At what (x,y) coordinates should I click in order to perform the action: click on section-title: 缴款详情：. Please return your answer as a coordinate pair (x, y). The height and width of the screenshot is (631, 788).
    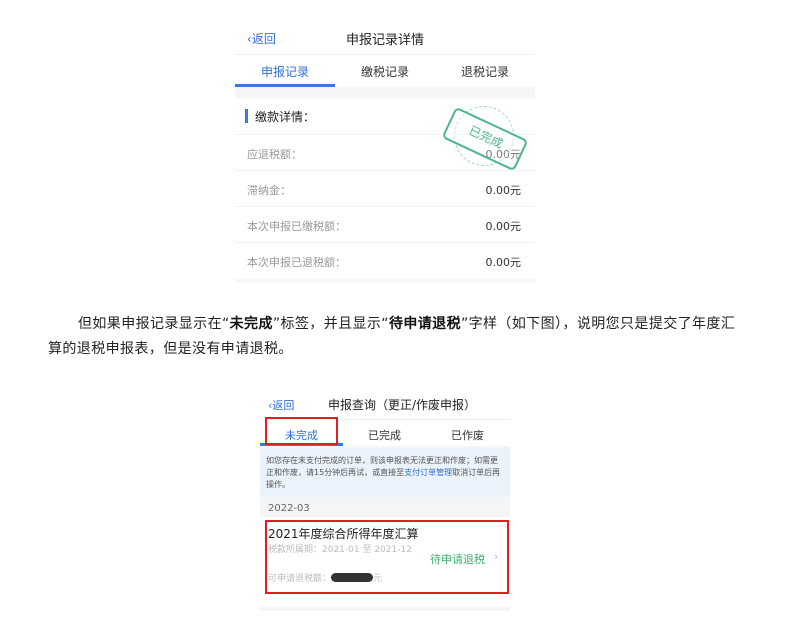
    Looking at the image, I should click on (285, 117).